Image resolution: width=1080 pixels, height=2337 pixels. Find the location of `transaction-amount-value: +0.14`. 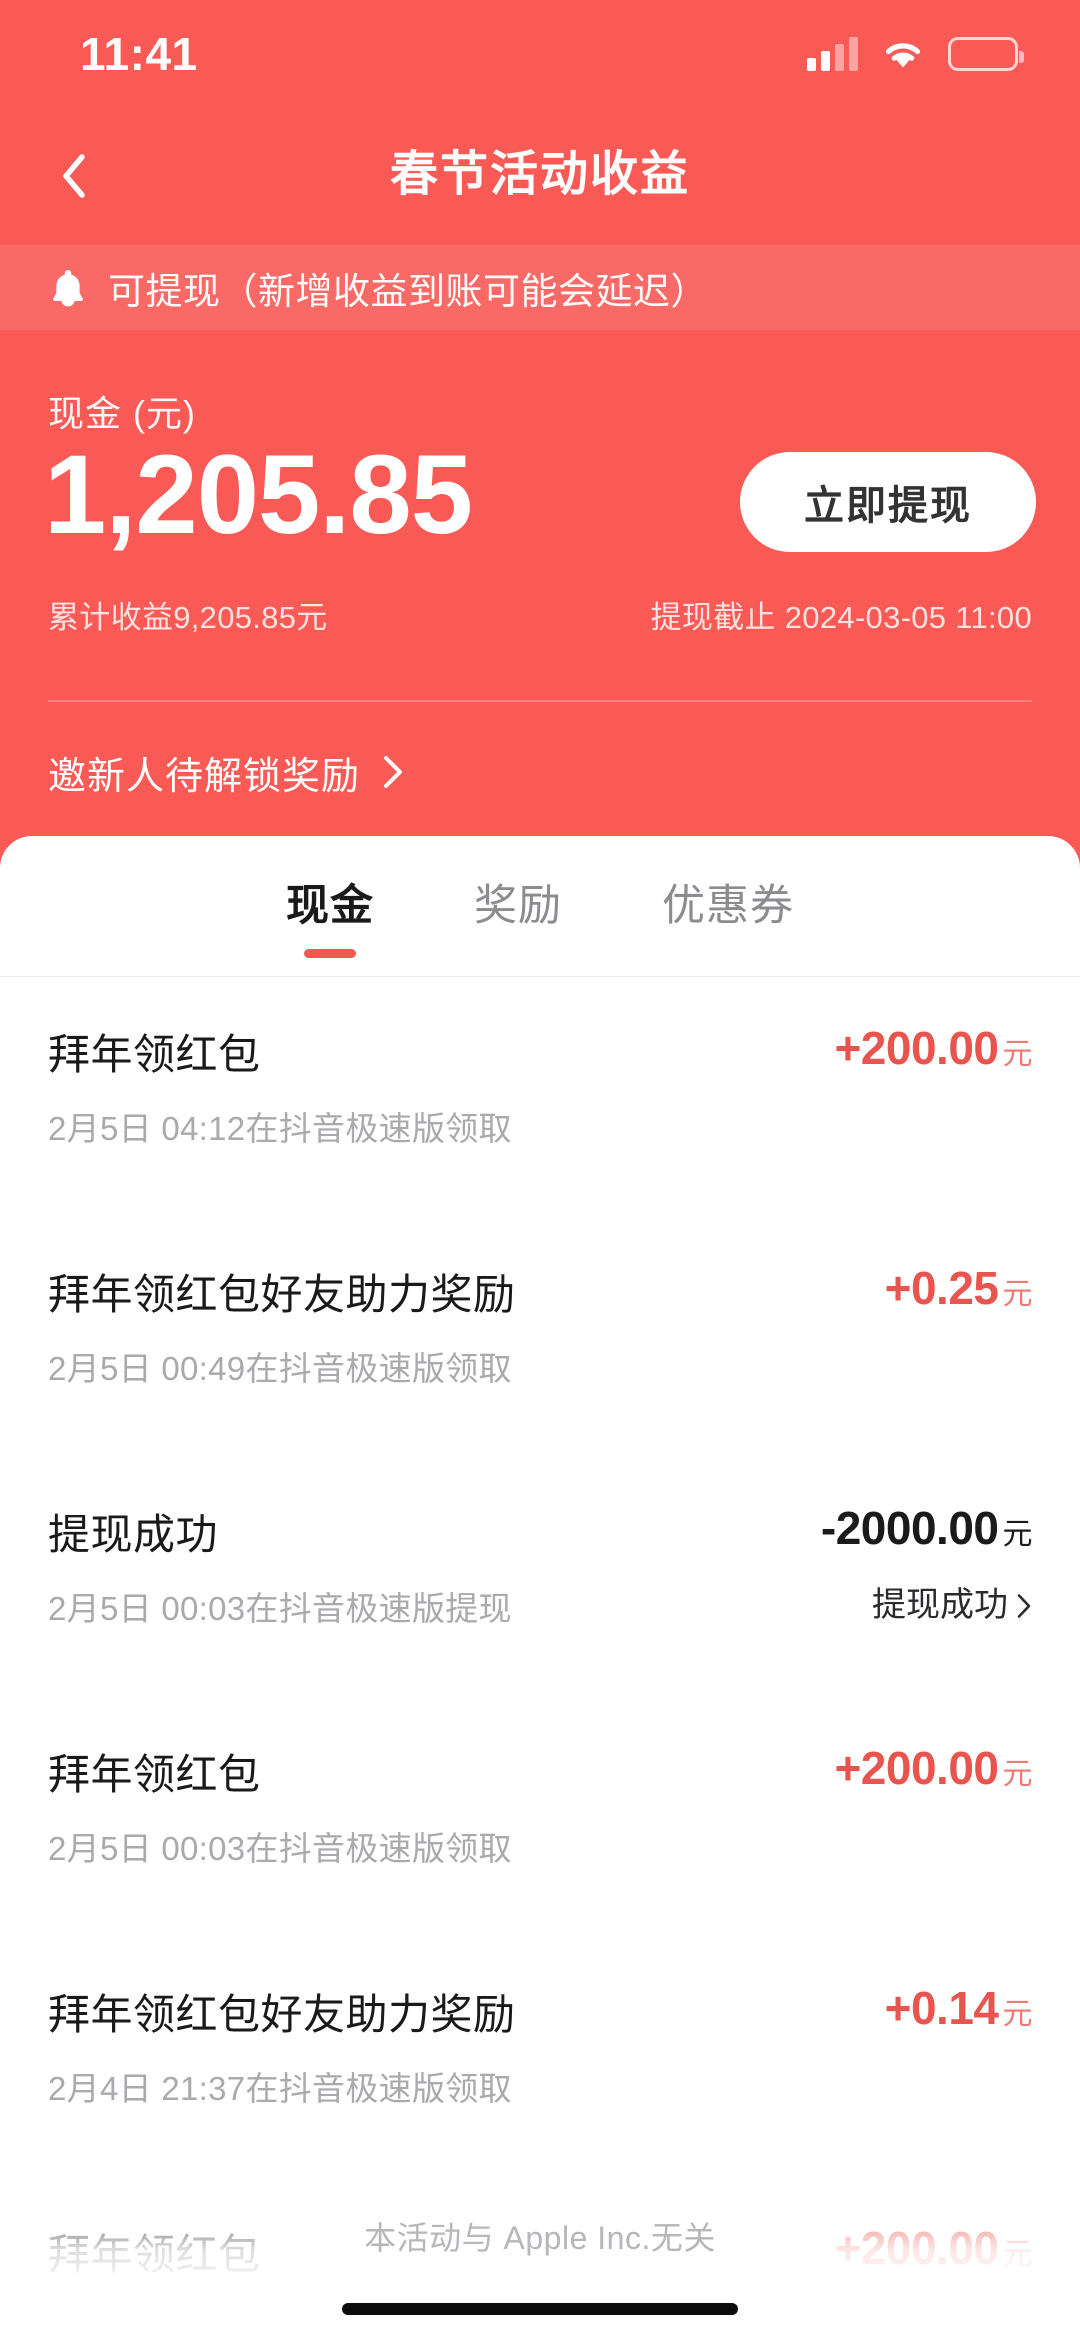

transaction-amount-value: +0.14 is located at coordinates (941, 2008).